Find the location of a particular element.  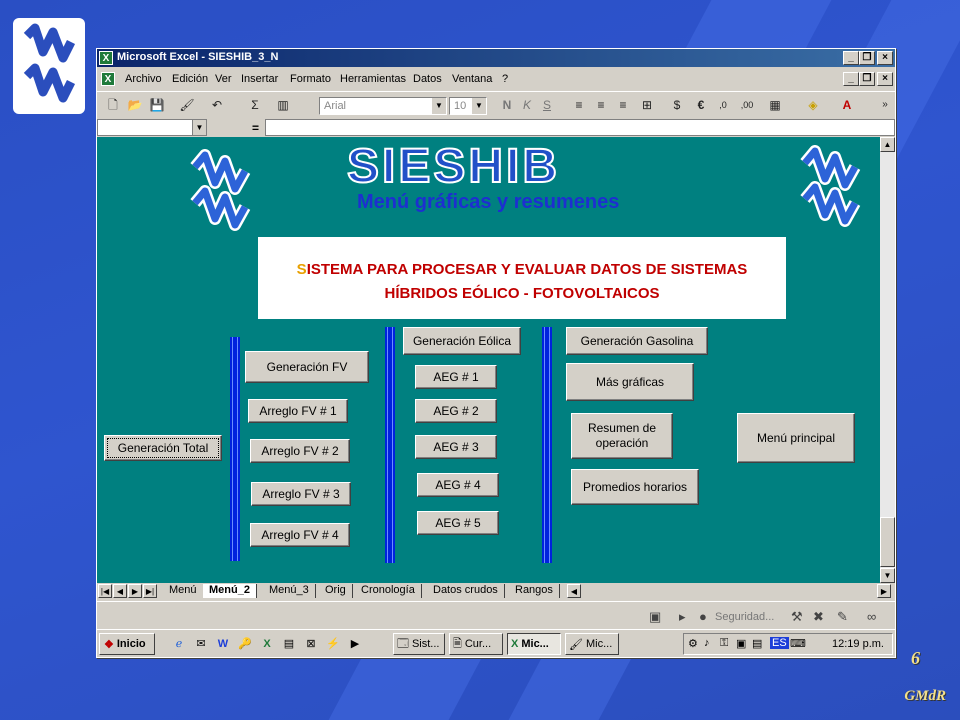

tray-icon: ▤ is located at coordinates (757, 643).